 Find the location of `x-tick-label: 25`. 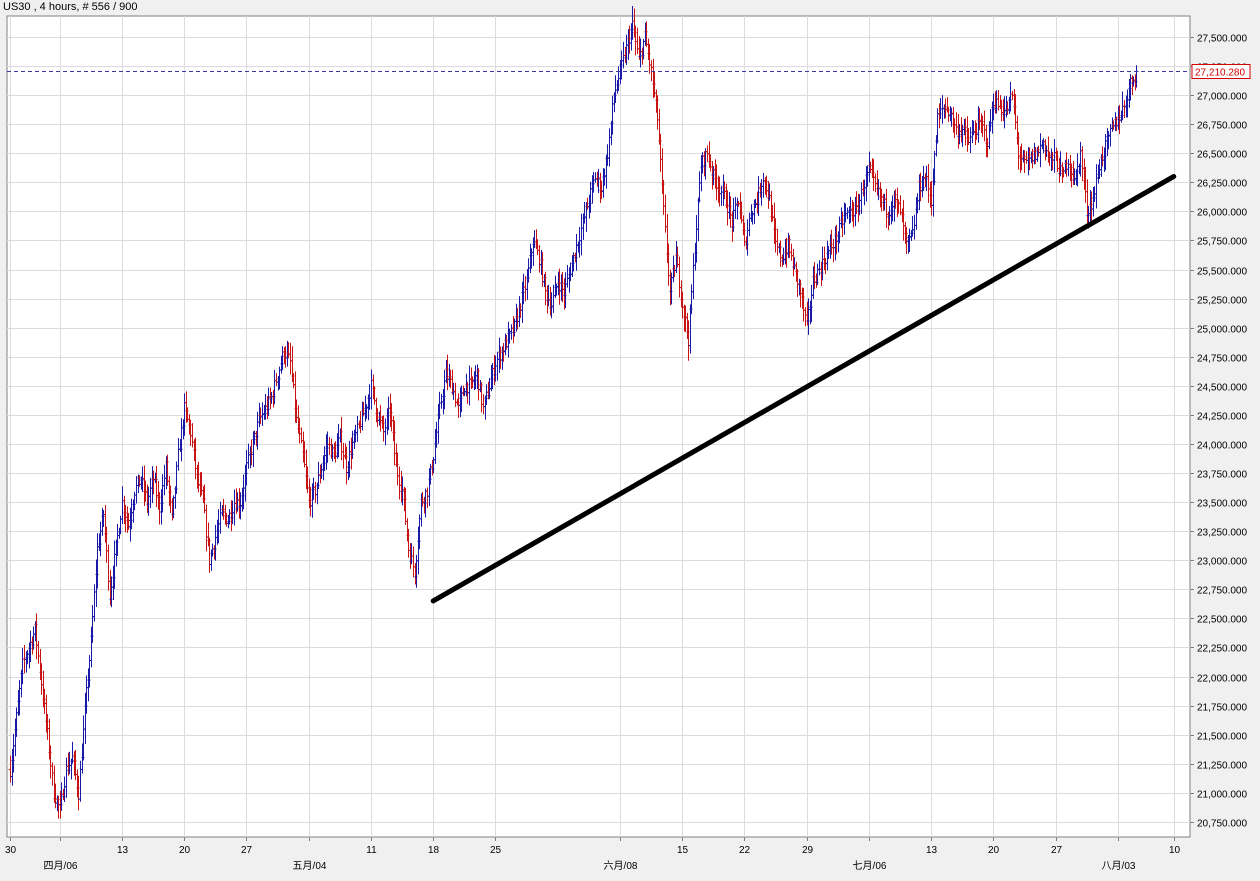

x-tick-label: 25 is located at coordinates (496, 850).